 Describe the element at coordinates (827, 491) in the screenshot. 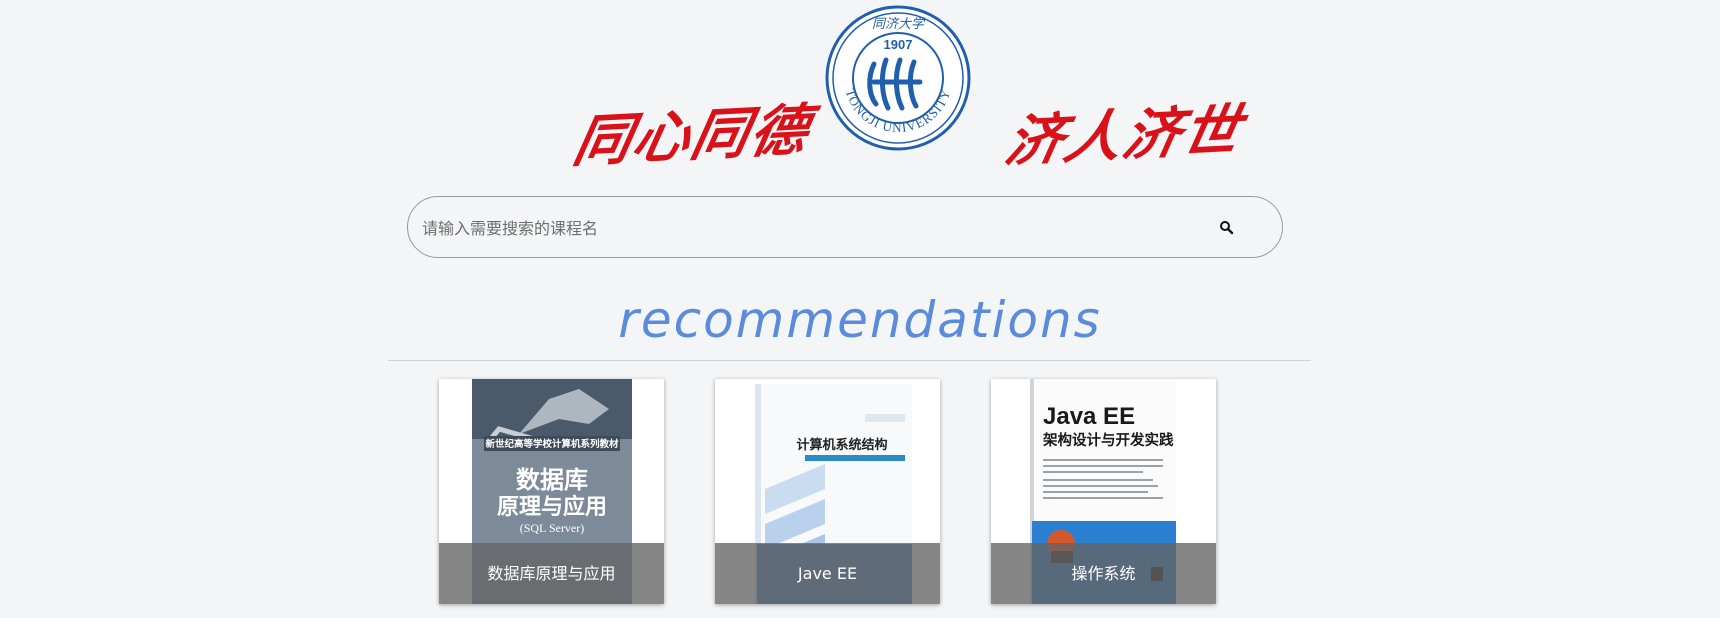

I see `course-card-java-ee: 计算机系统结构 Jave EE` at that location.